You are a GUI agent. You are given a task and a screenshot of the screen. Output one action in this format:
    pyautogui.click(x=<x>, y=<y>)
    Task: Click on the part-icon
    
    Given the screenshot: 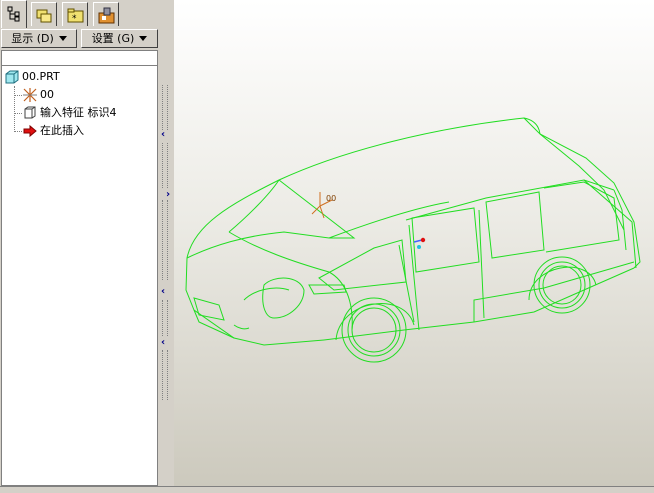 What is the action you would take?
    pyautogui.click(x=12, y=77)
    